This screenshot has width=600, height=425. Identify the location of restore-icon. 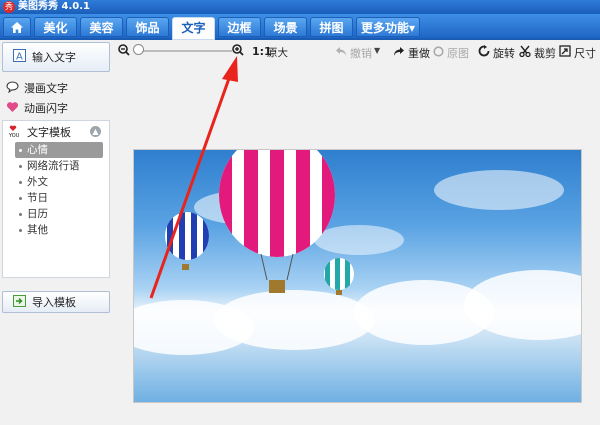
(438, 54).